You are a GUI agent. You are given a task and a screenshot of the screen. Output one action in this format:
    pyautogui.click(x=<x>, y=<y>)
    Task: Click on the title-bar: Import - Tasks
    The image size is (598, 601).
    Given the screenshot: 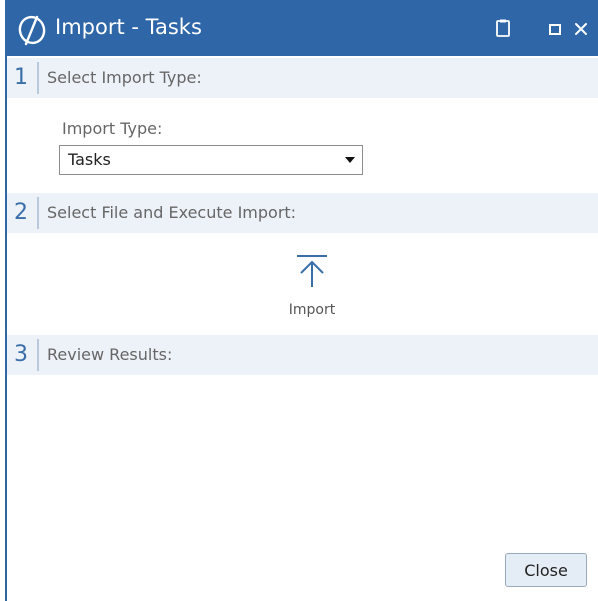 What is the action you would take?
    pyautogui.click(x=302, y=29)
    